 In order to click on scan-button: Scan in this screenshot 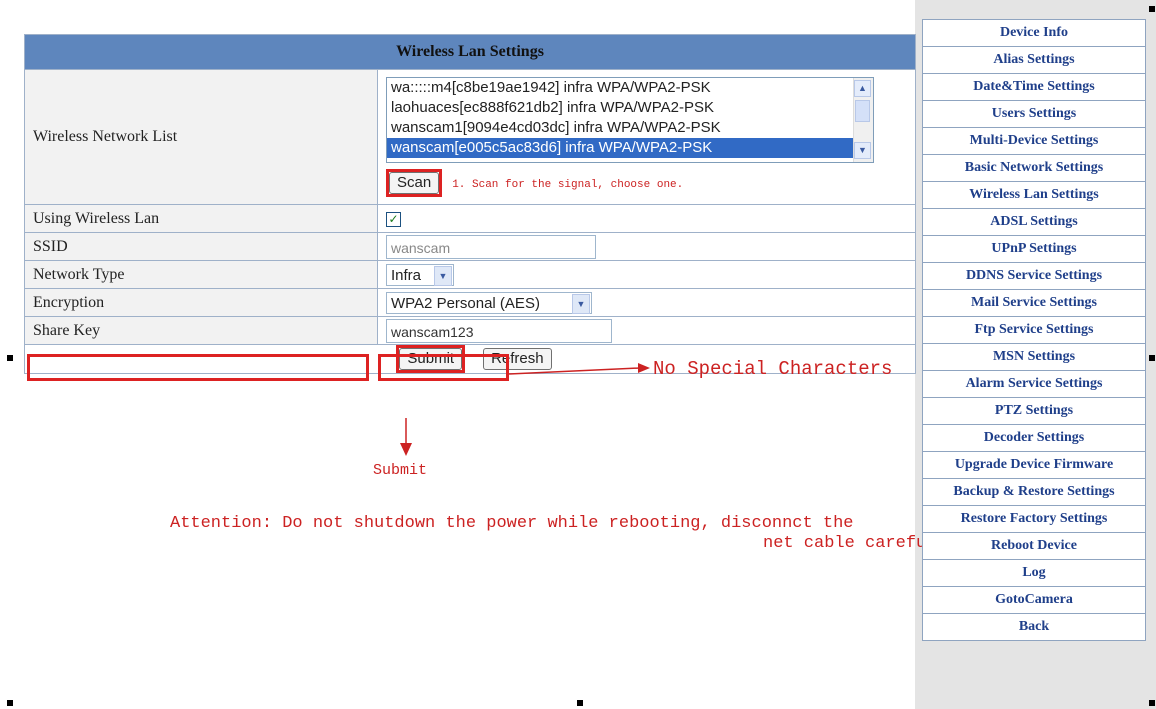, I will do `click(414, 183)`.